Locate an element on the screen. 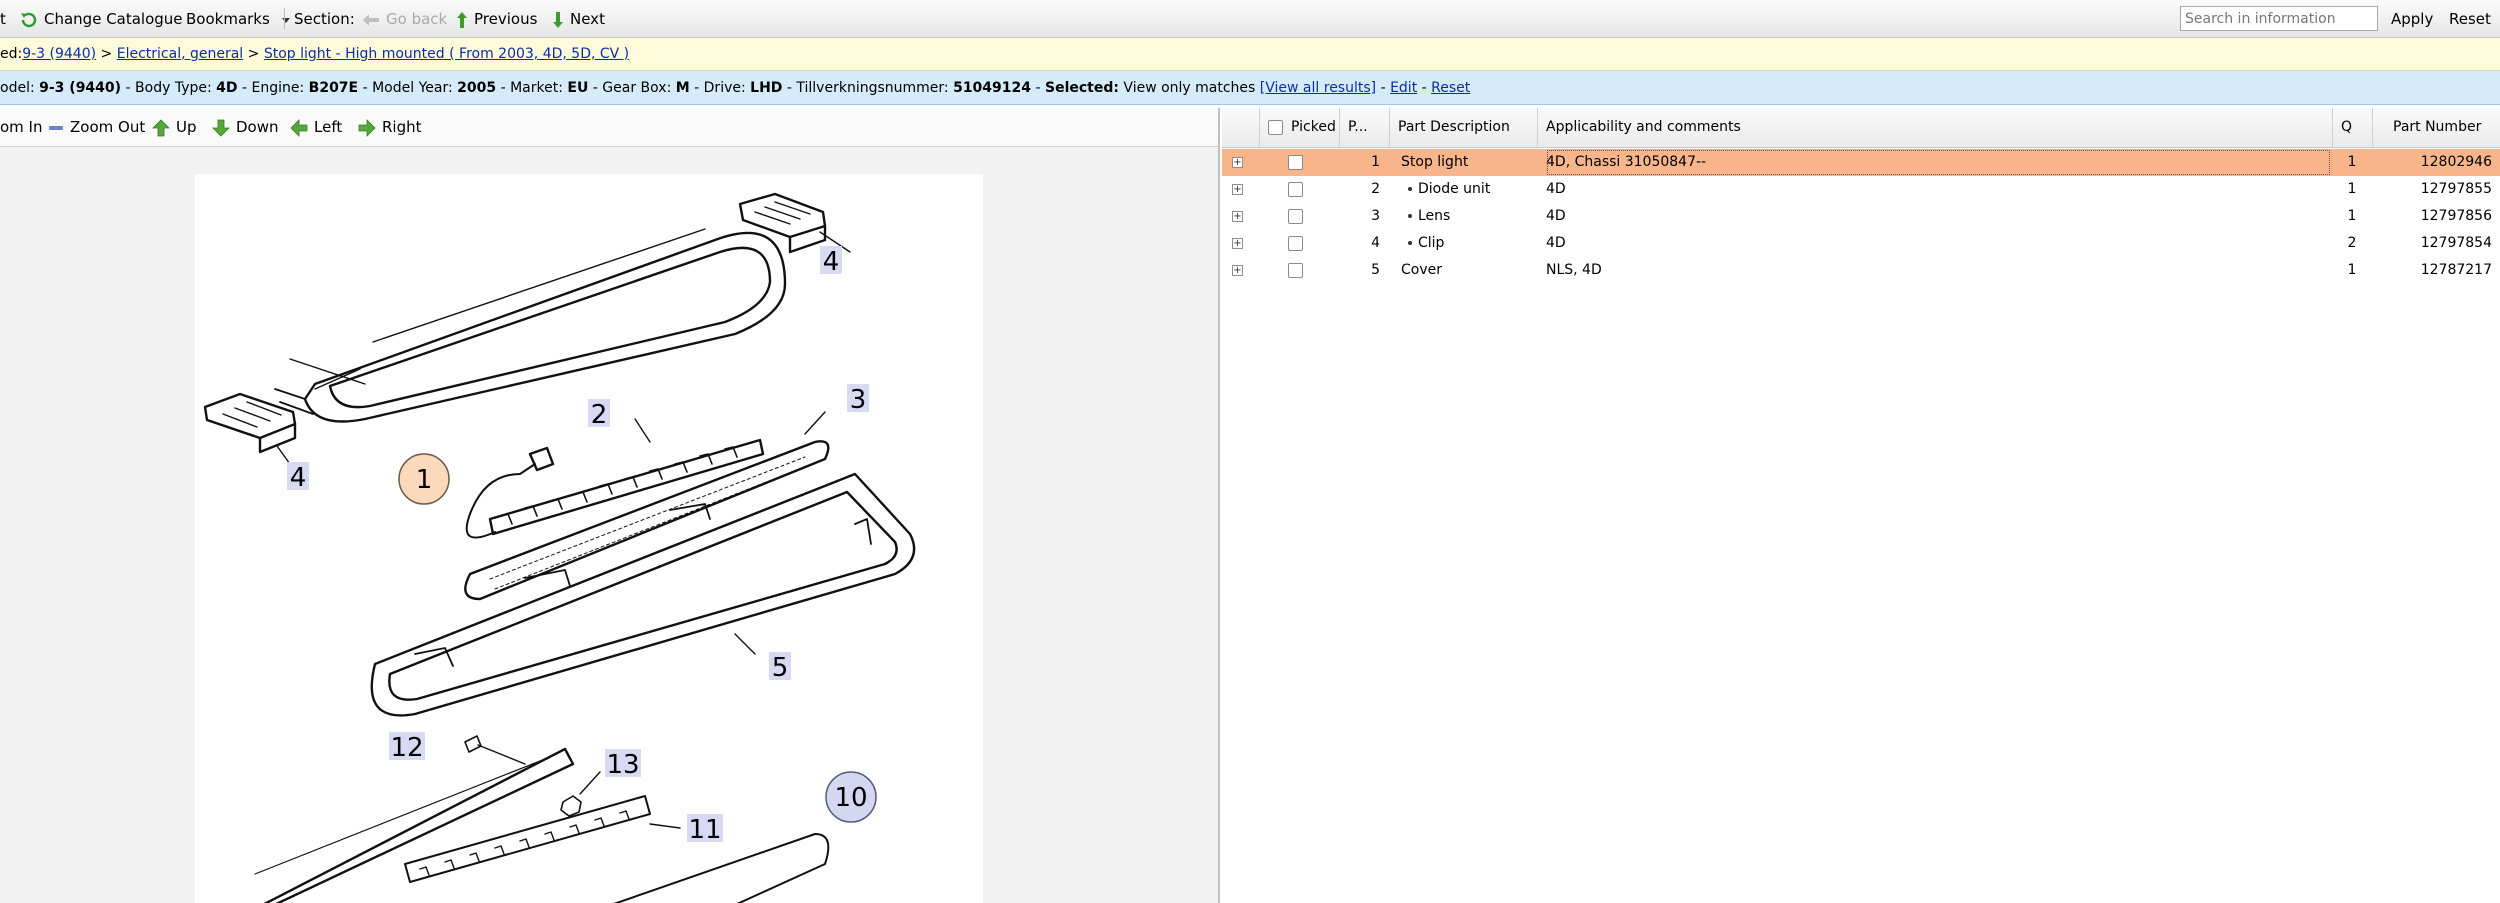 This screenshot has height=903, width=2500. position-cell: 1 is located at coordinates (1375, 162).